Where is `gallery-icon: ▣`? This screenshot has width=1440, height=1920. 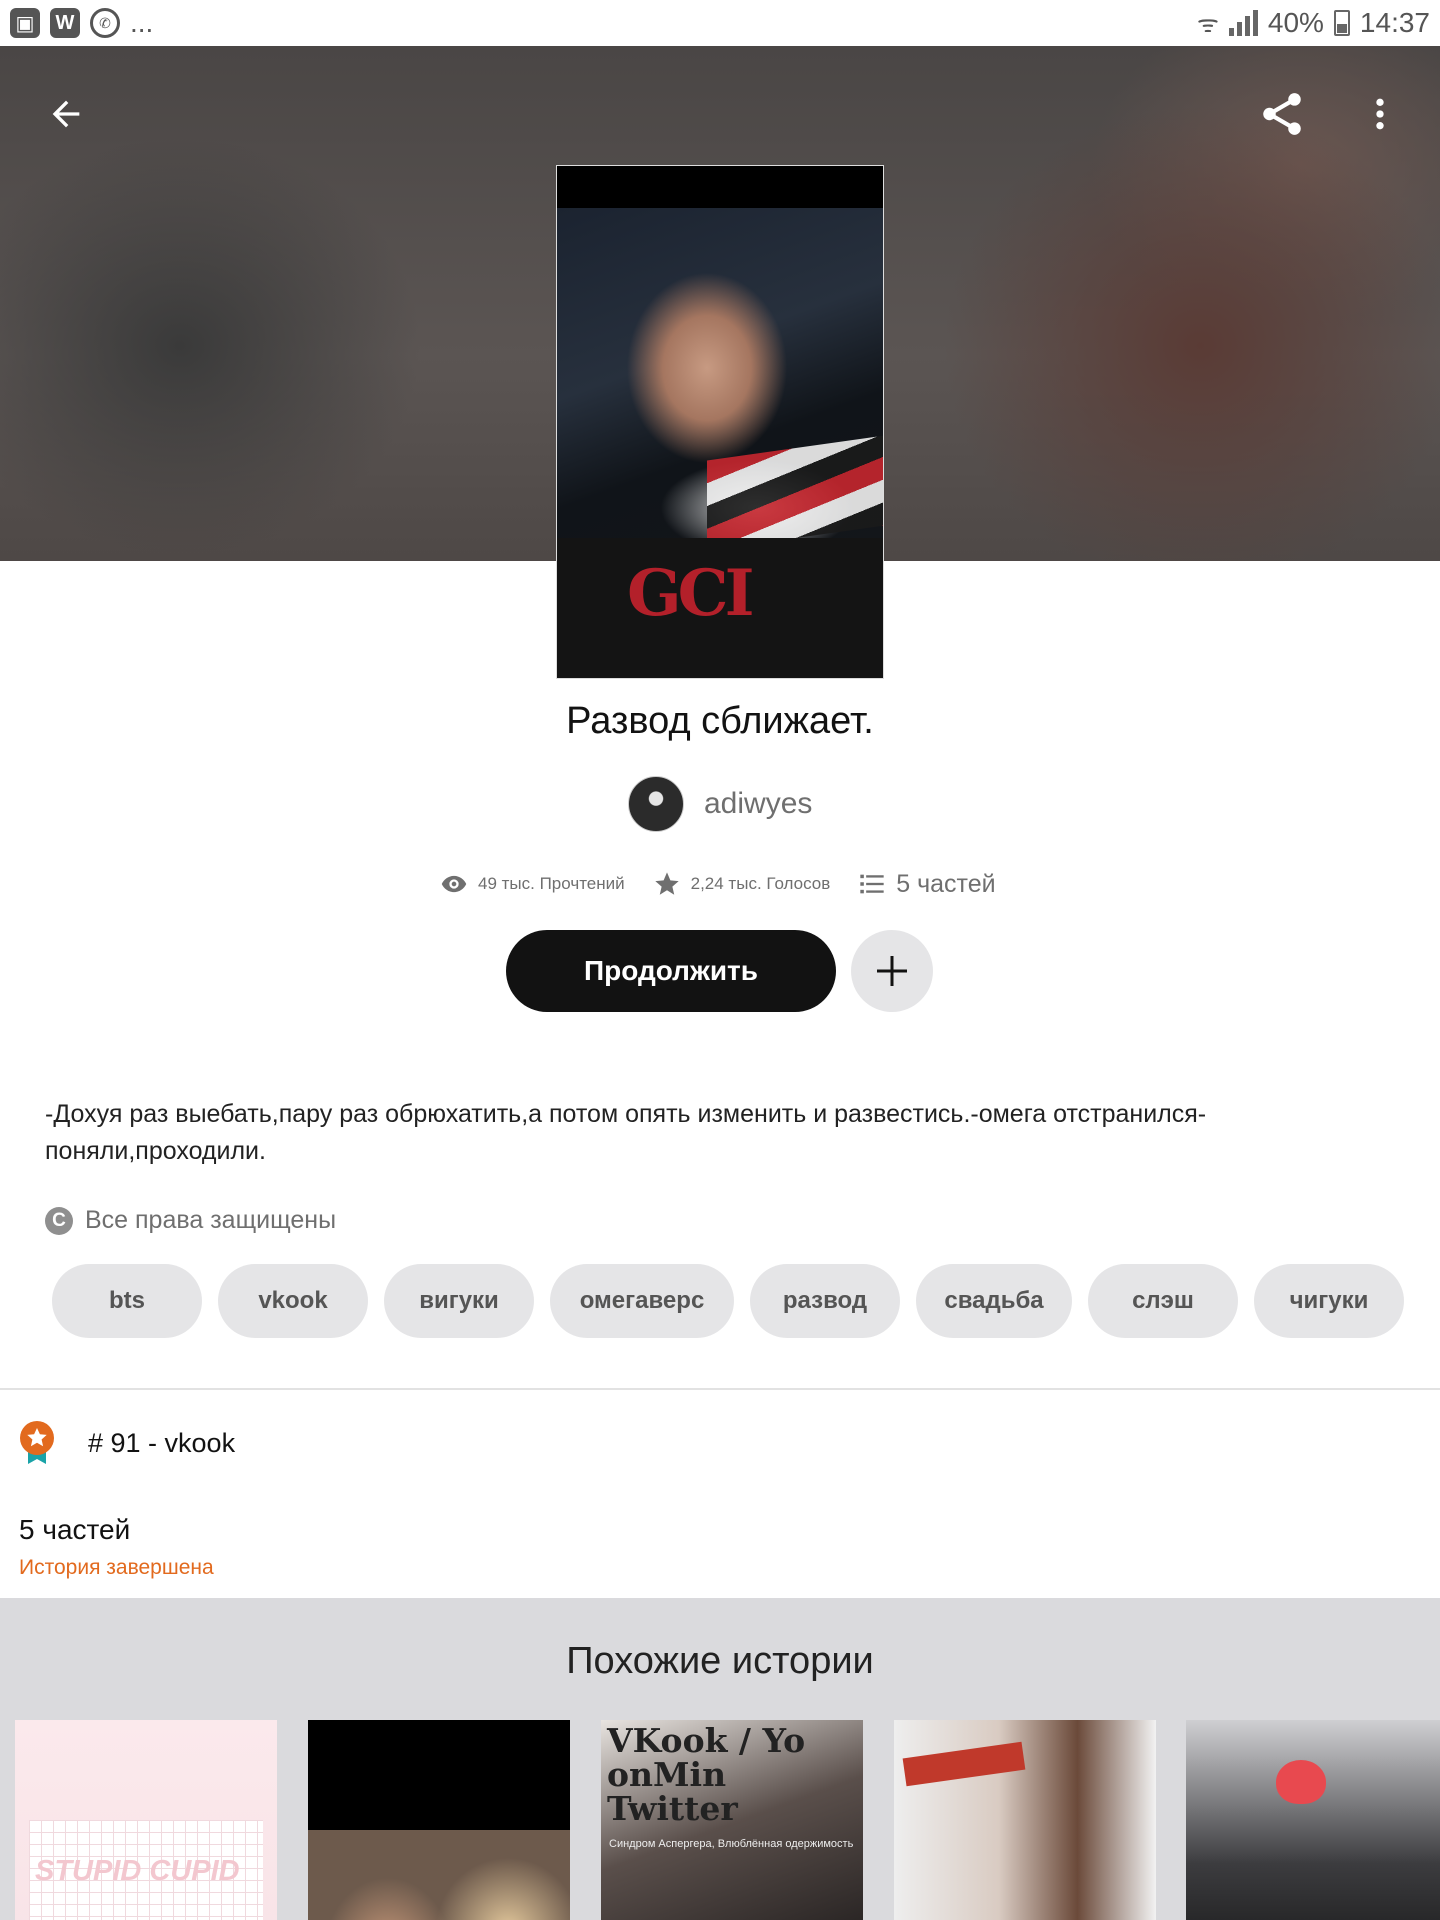 gallery-icon: ▣ is located at coordinates (25, 23).